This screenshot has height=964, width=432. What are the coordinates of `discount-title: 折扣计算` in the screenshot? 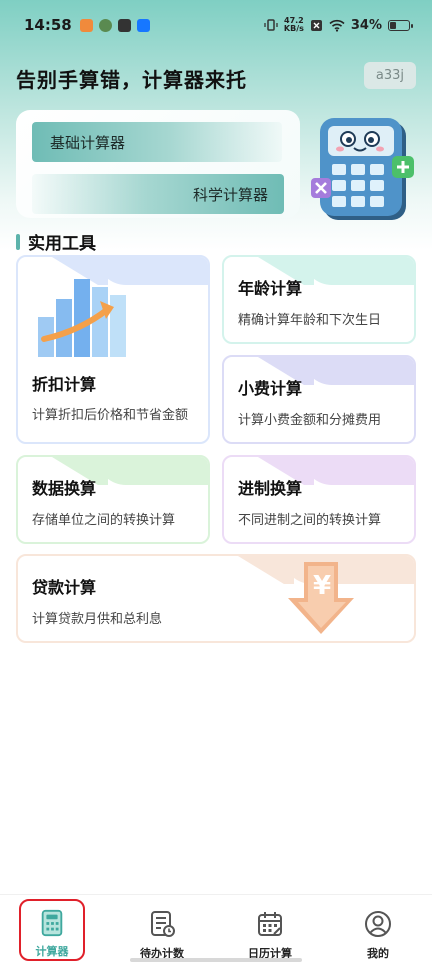 It's located at (64, 384).